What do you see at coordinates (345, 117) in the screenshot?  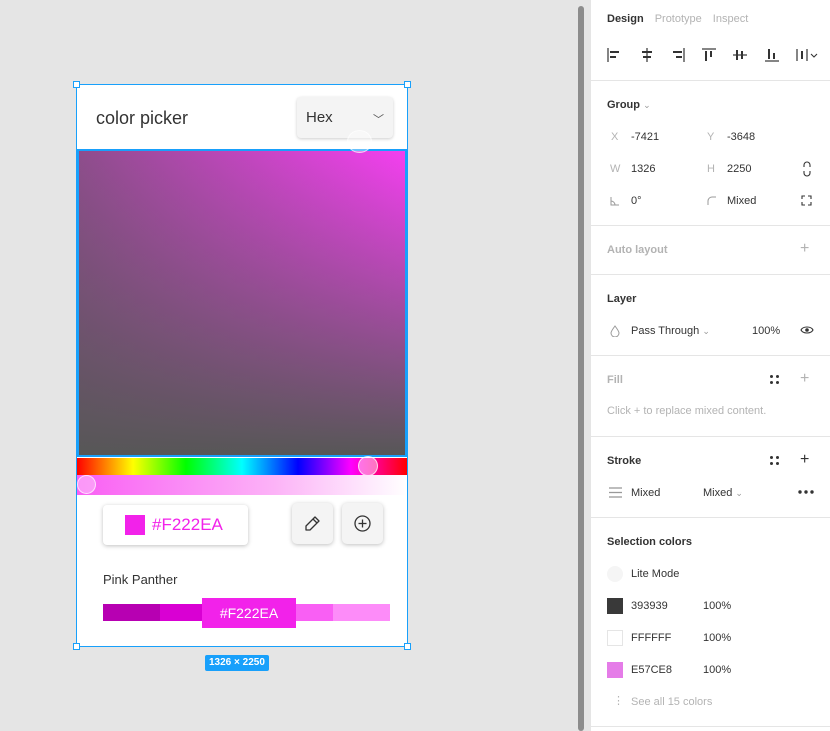 I see `format-select: Hex ﹀` at bounding box center [345, 117].